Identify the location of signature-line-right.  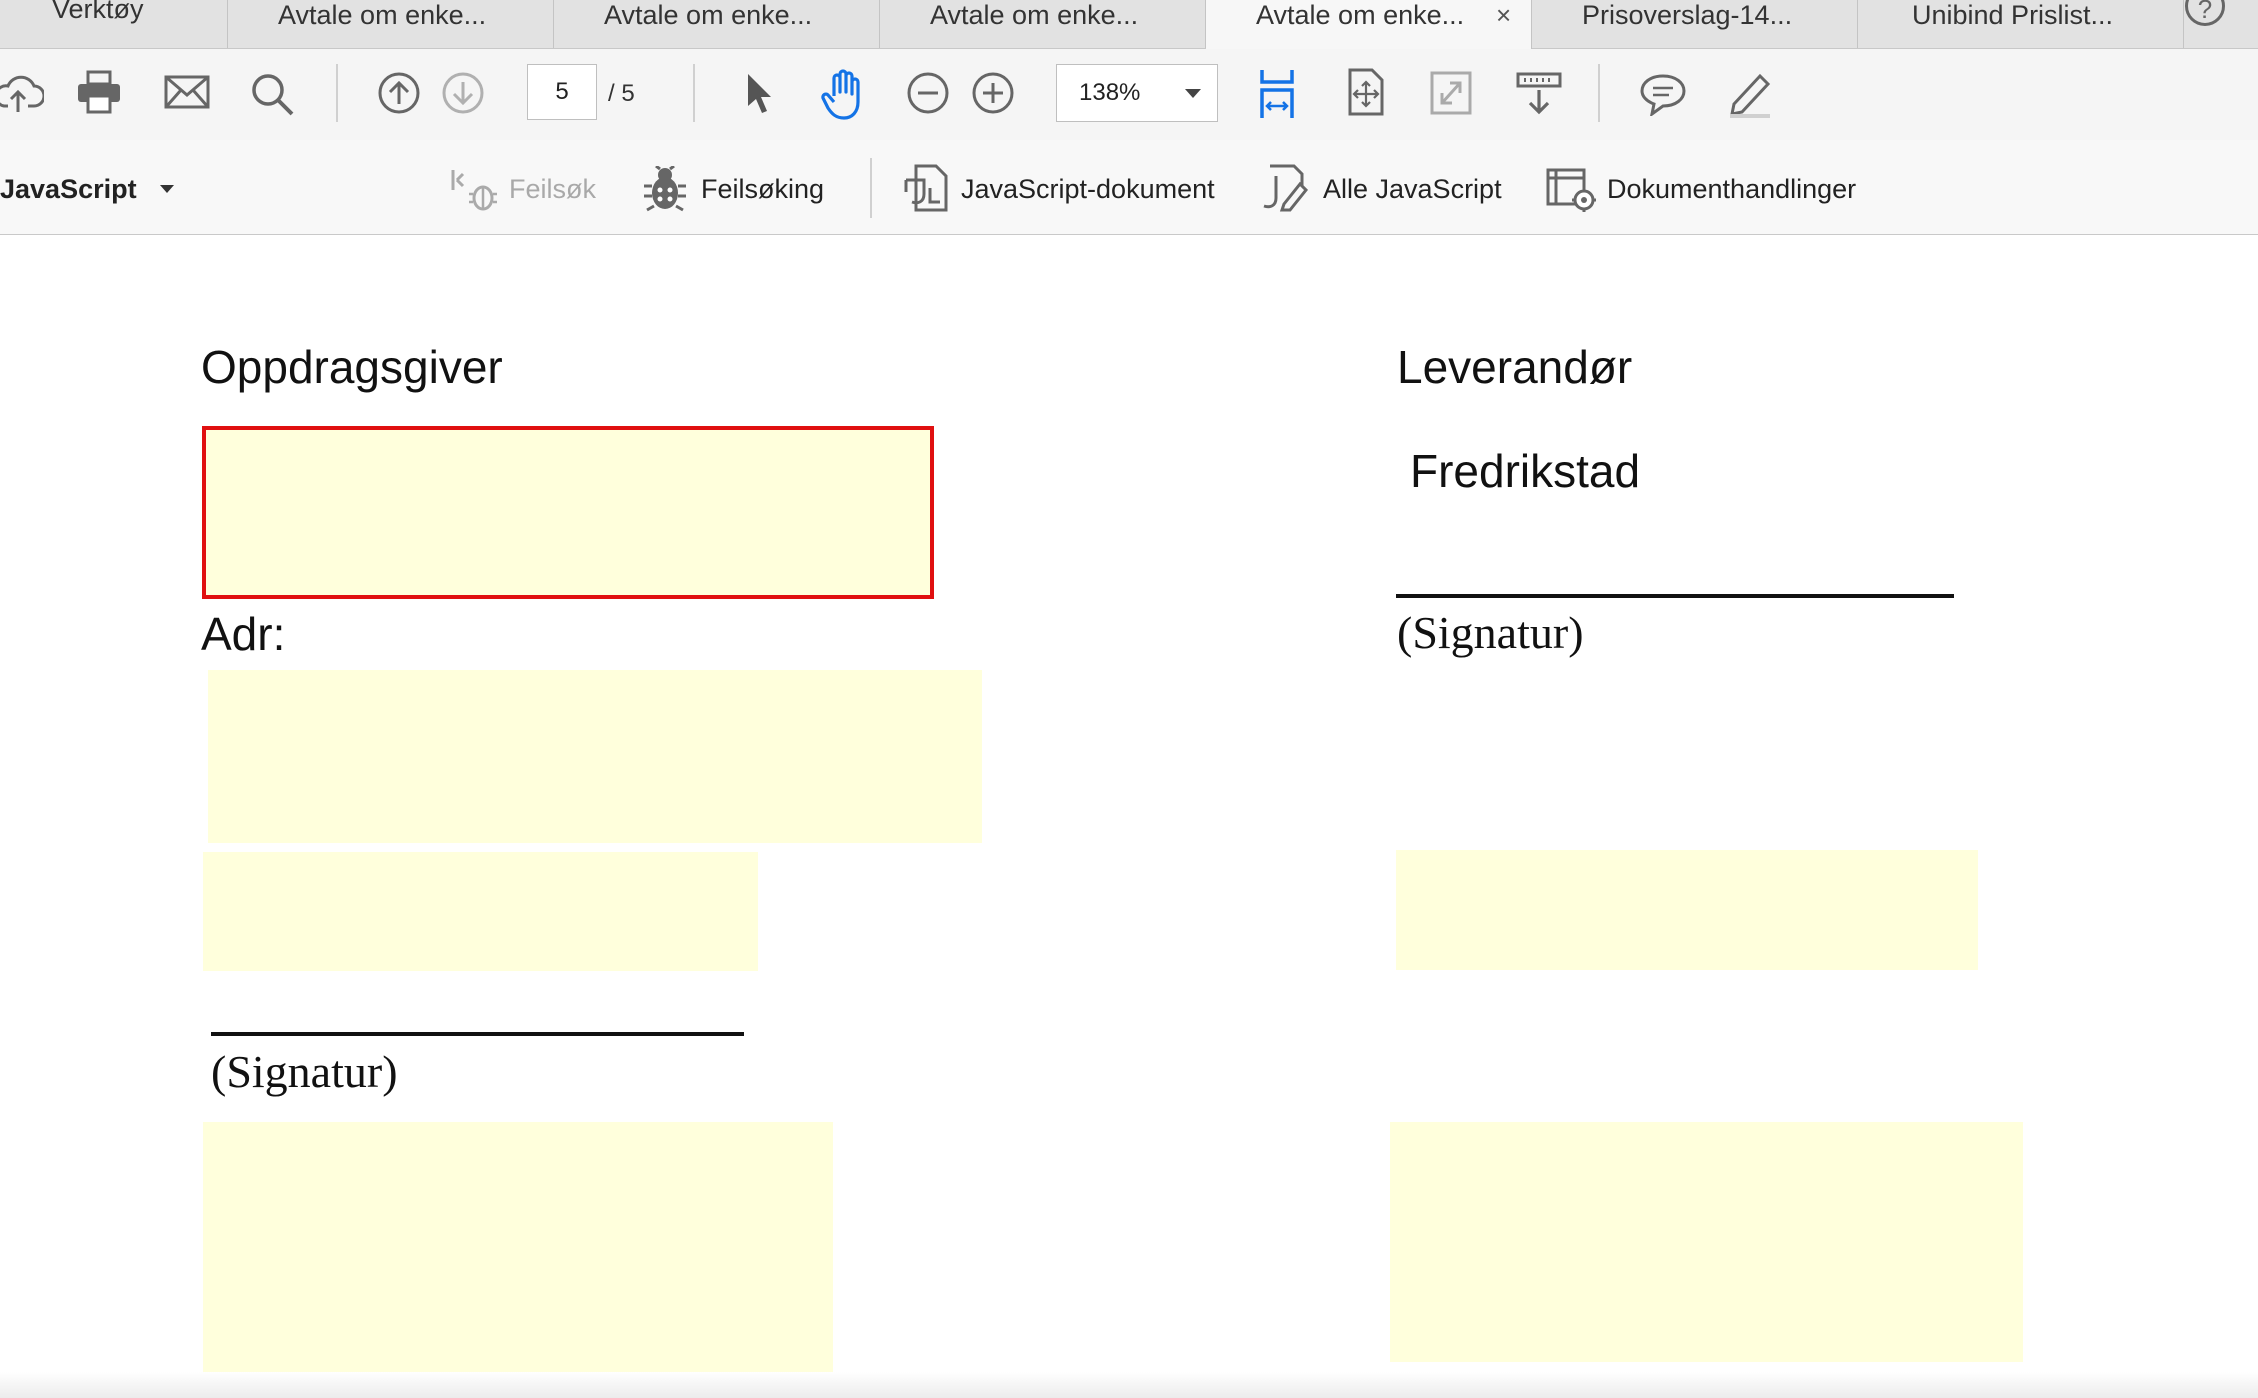
(1675, 596).